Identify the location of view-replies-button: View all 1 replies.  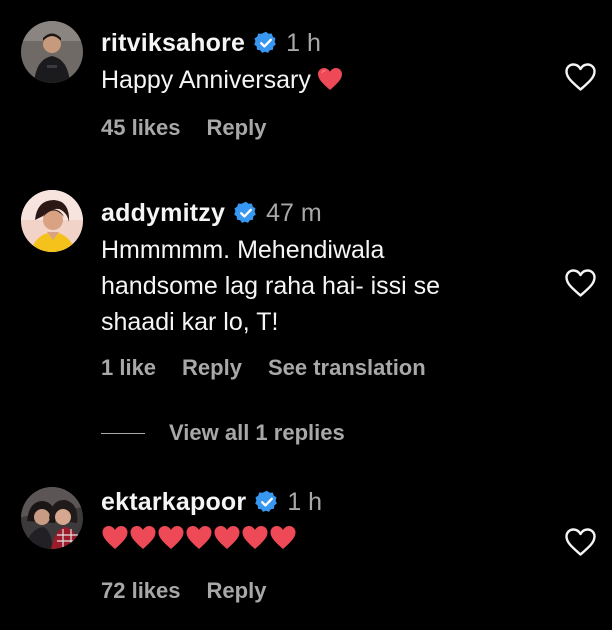
(223, 433).